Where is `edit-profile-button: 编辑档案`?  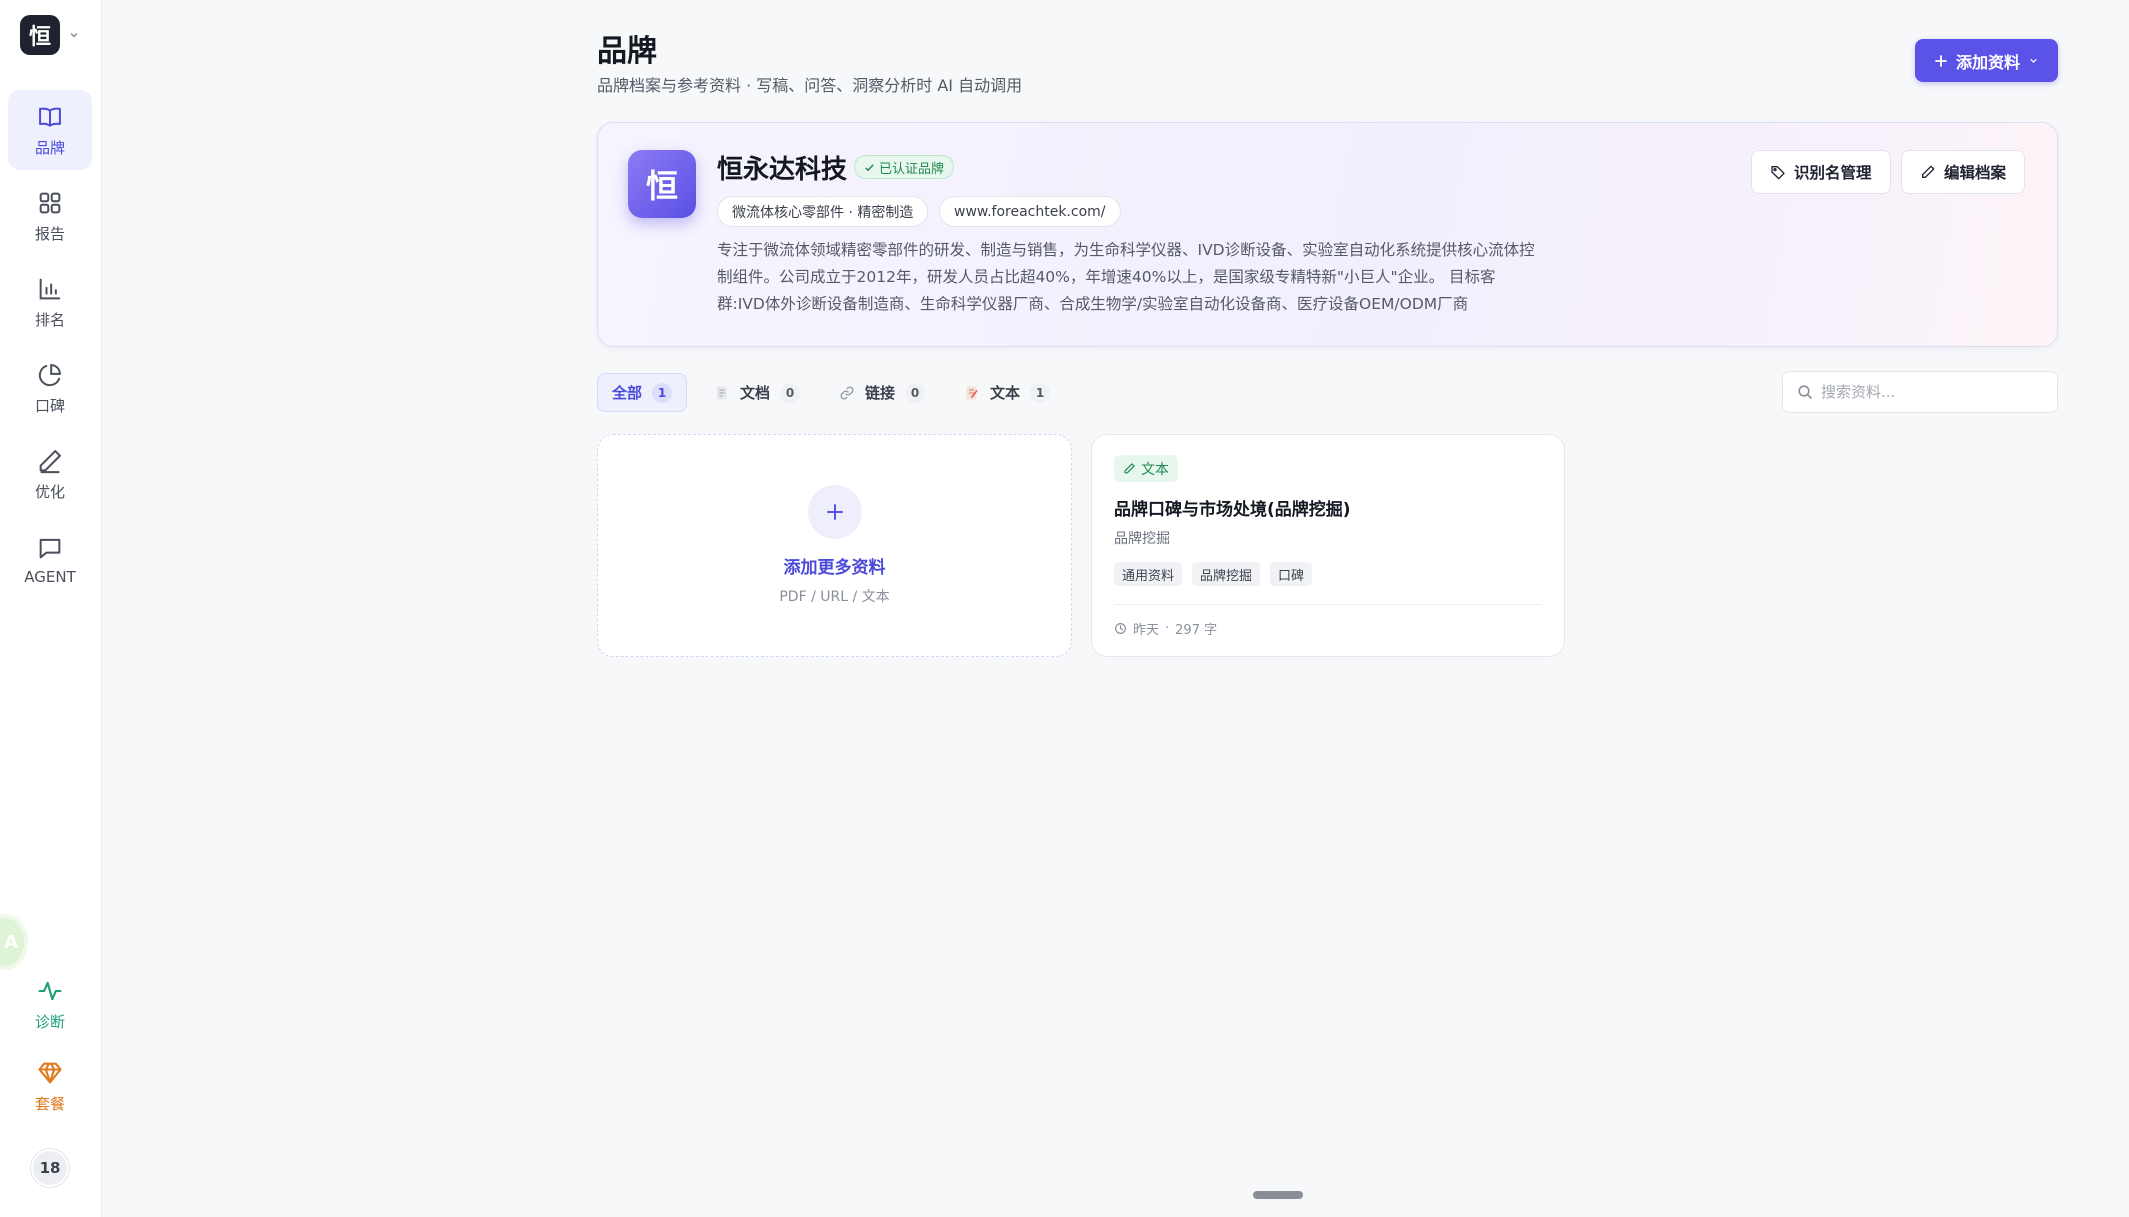
edit-profile-button: 编辑档案 is located at coordinates (1963, 172).